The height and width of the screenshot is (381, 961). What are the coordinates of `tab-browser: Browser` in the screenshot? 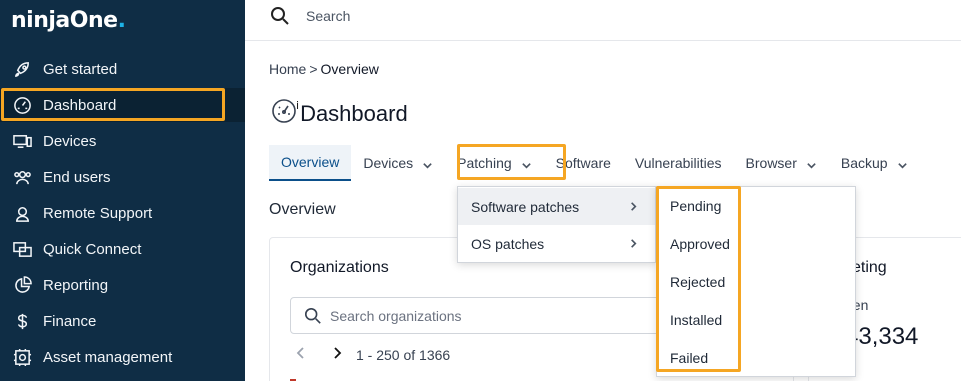 It's located at (781, 163).